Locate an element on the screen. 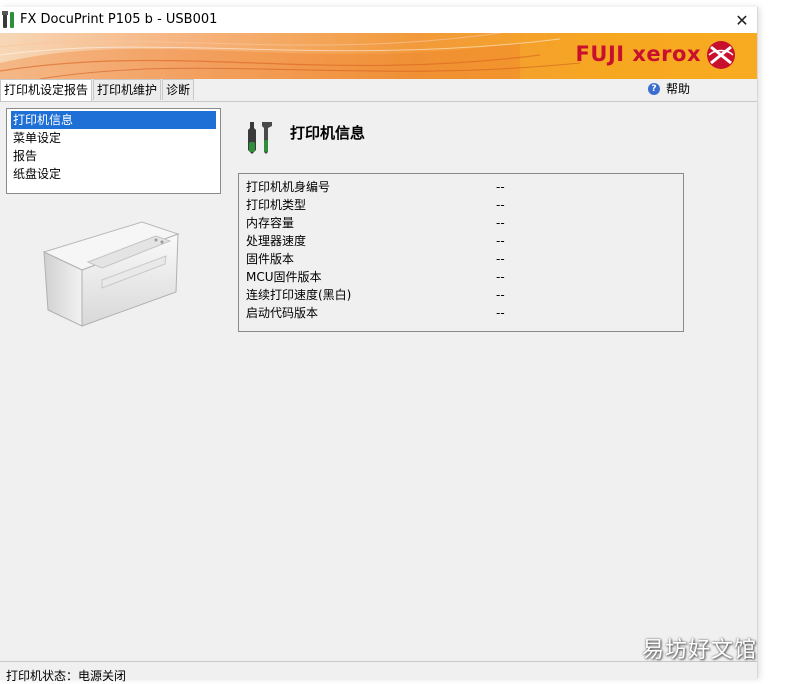 This screenshot has height=684, width=785. help-link: ? 帮助 is located at coordinates (669, 88).